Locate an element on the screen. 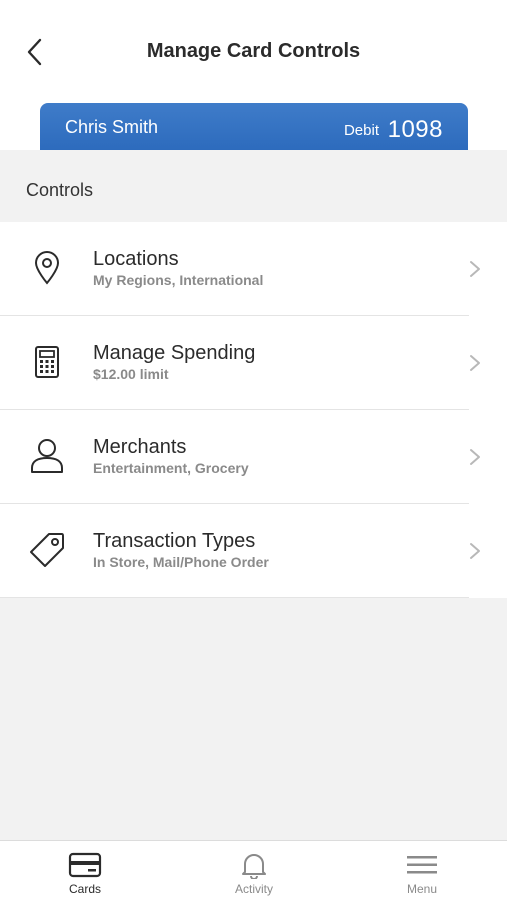  calculator-icon is located at coordinates (47, 362).